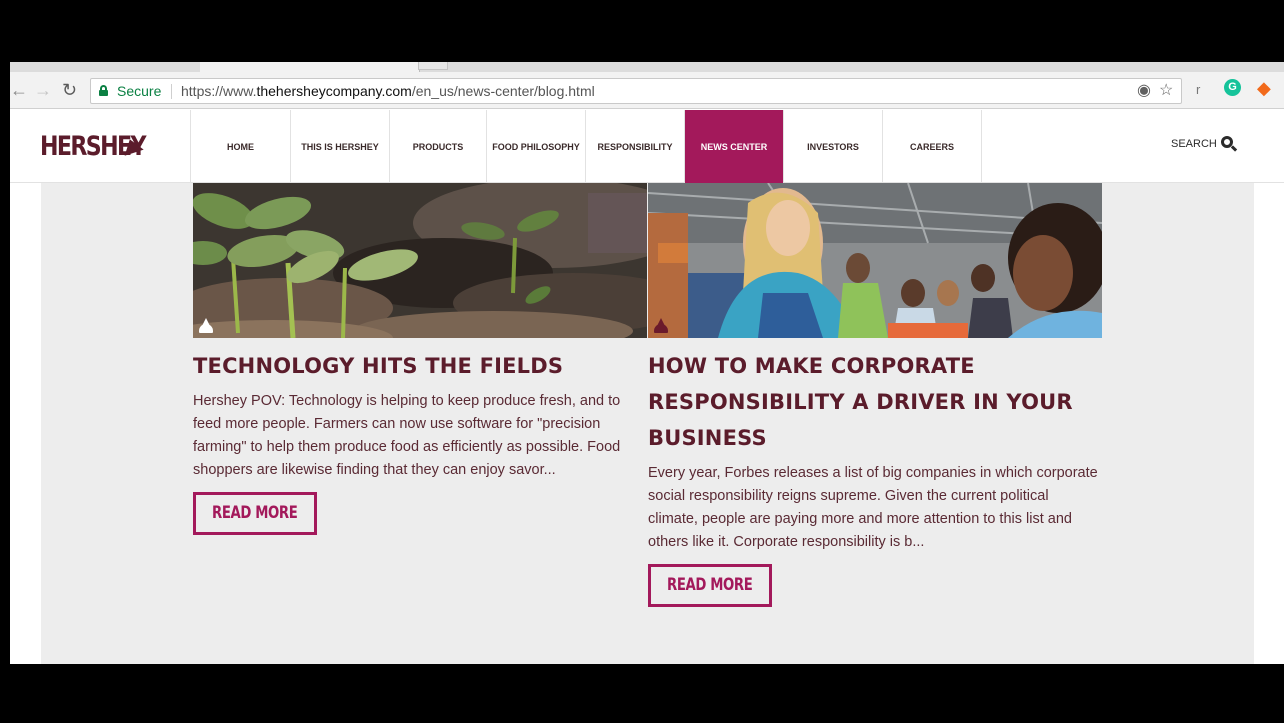  Describe the element at coordinates (1232, 87) in the screenshot. I see `grammarly-extension-icon: G` at that location.